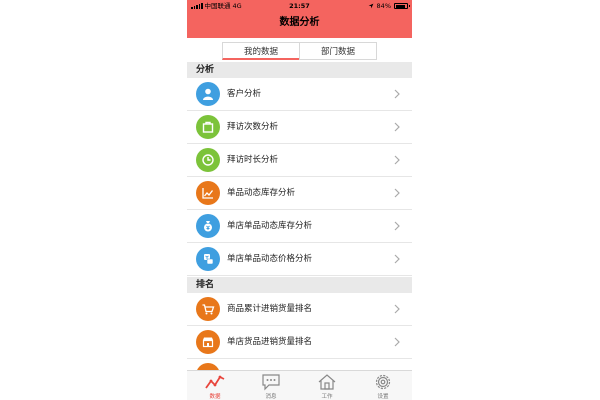 The image size is (600, 400). What do you see at coordinates (270, 226) in the screenshot?
I see `list-item-label: 单店单品动态库存分析` at bounding box center [270, 226].